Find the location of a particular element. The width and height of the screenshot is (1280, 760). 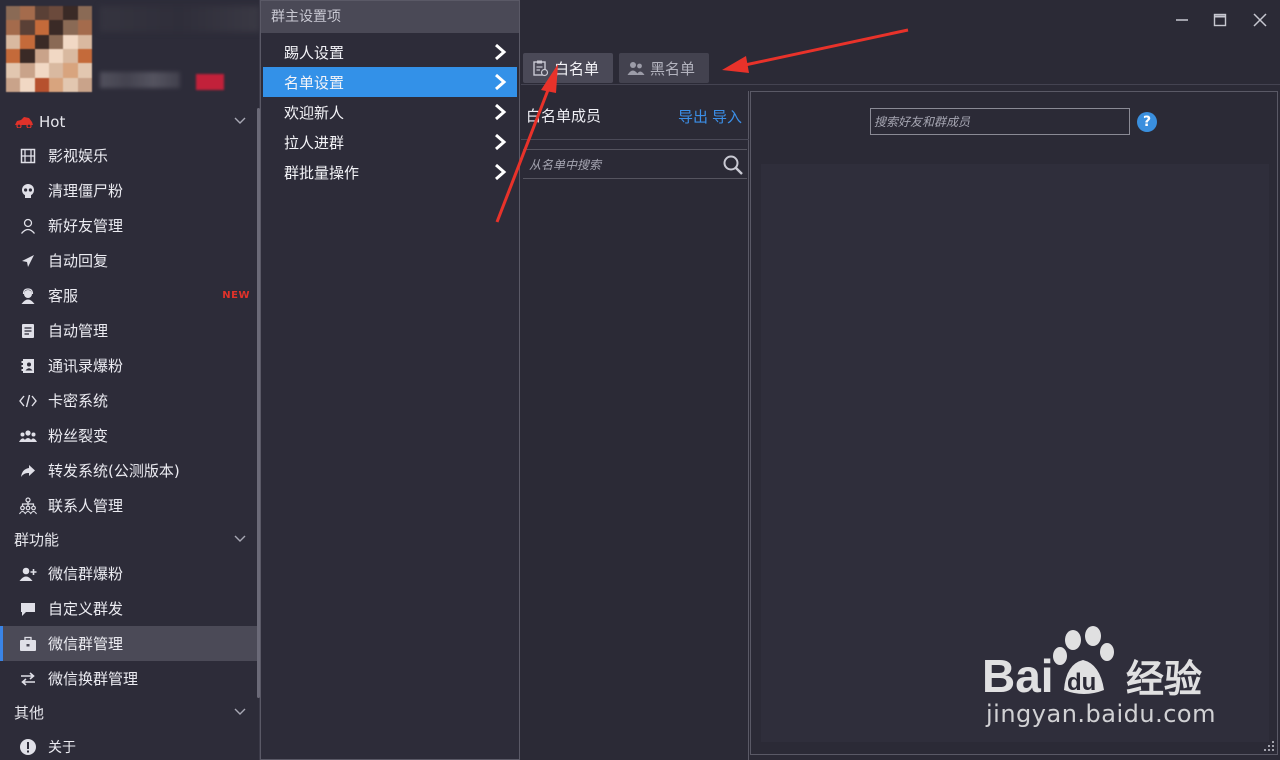

swap-icon is located at coordinates (28, 679).